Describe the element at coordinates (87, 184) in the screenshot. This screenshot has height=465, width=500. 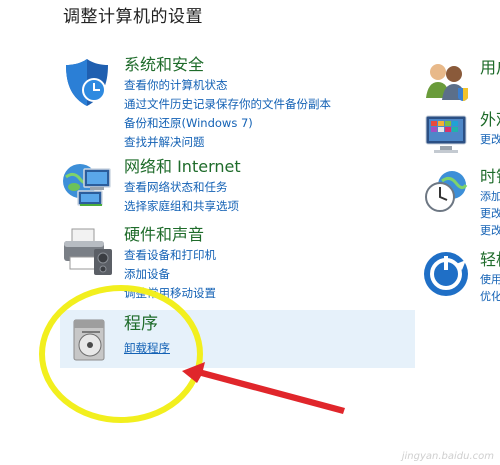
I see `network-globe-icon` at that location.